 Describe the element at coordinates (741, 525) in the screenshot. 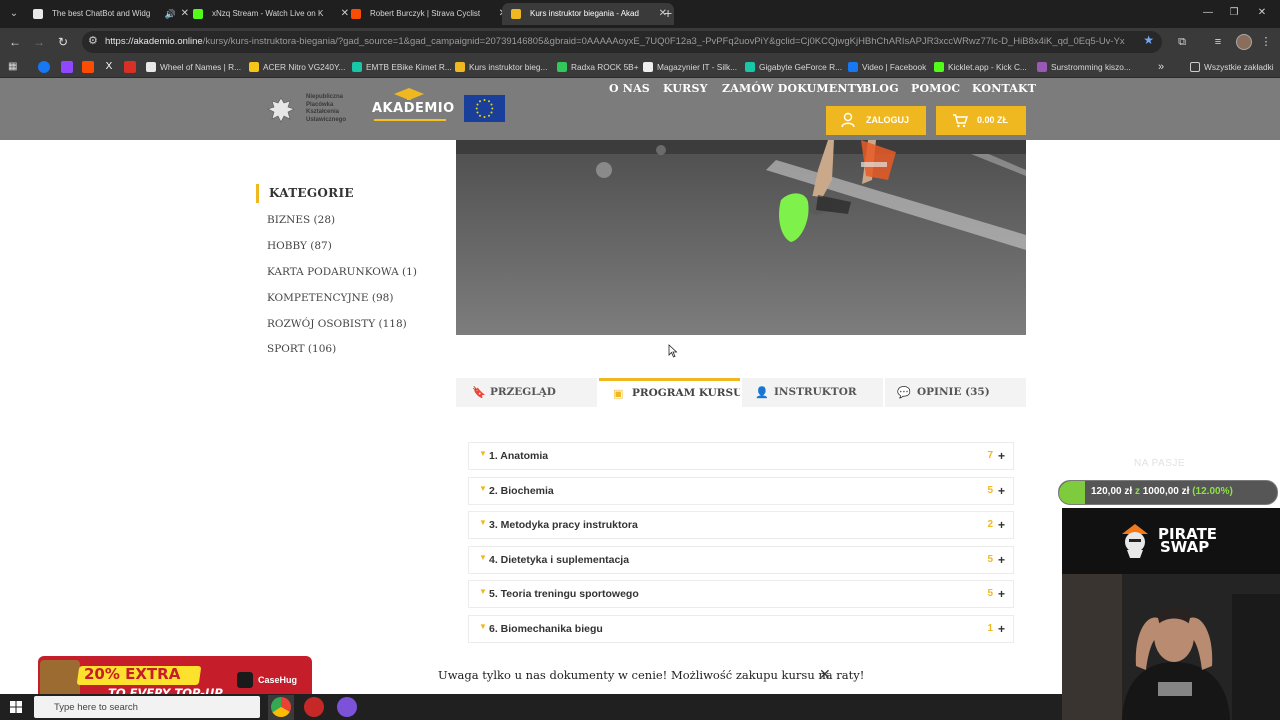

I see `curriculum-section: ▼ 3. Metodyka pracy instruktora 2 +` at that location.